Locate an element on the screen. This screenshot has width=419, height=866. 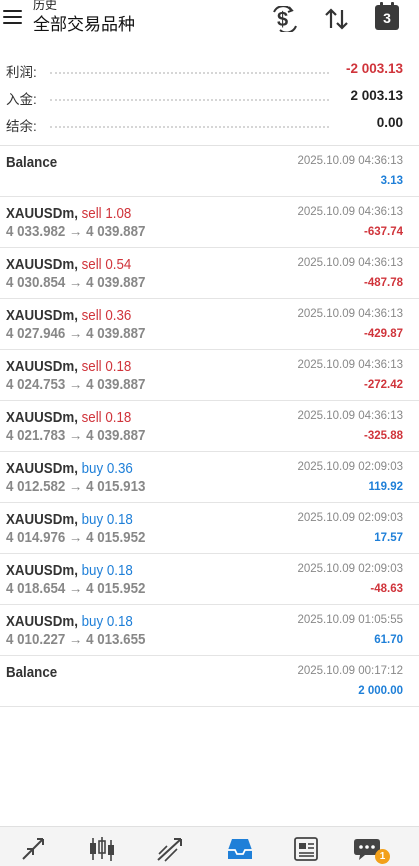
trade-icon is located at coordinates (170, 849).